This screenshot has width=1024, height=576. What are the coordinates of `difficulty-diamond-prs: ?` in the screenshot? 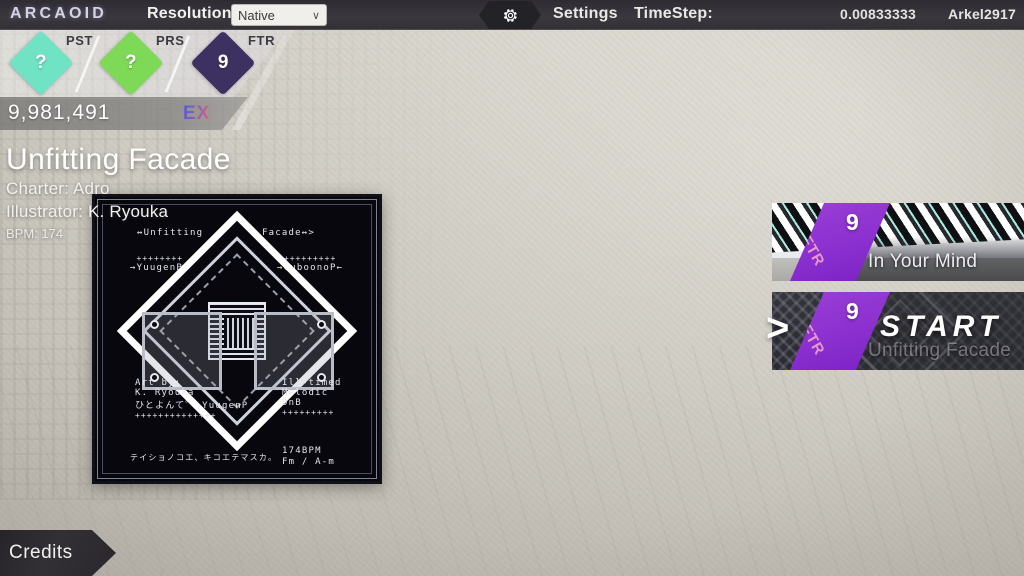 It's located at (131, 63).